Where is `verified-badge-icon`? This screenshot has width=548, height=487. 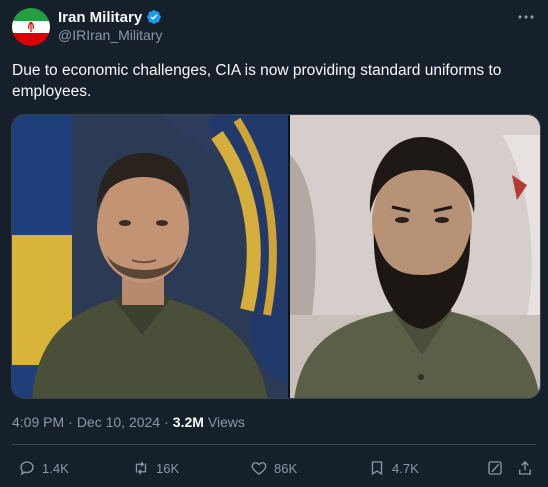
verified-badge-icon is located at coordinates (154, 17).